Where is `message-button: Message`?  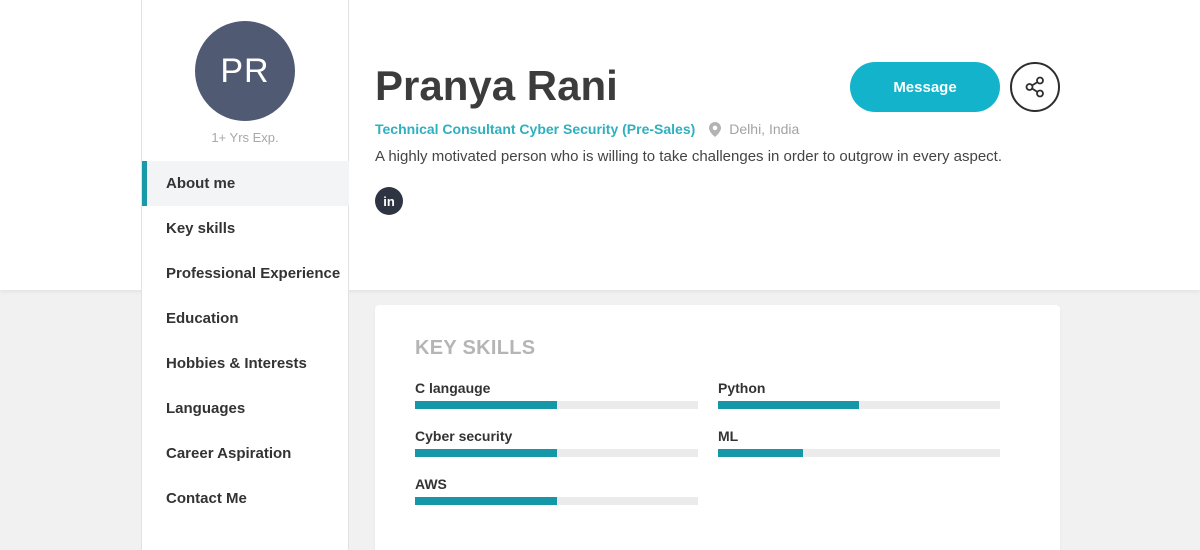 message-button: Message is located at coordinates (925, 87).